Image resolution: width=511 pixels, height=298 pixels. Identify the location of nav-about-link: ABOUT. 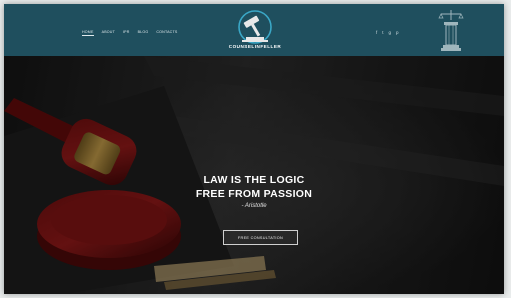
(108, 33).